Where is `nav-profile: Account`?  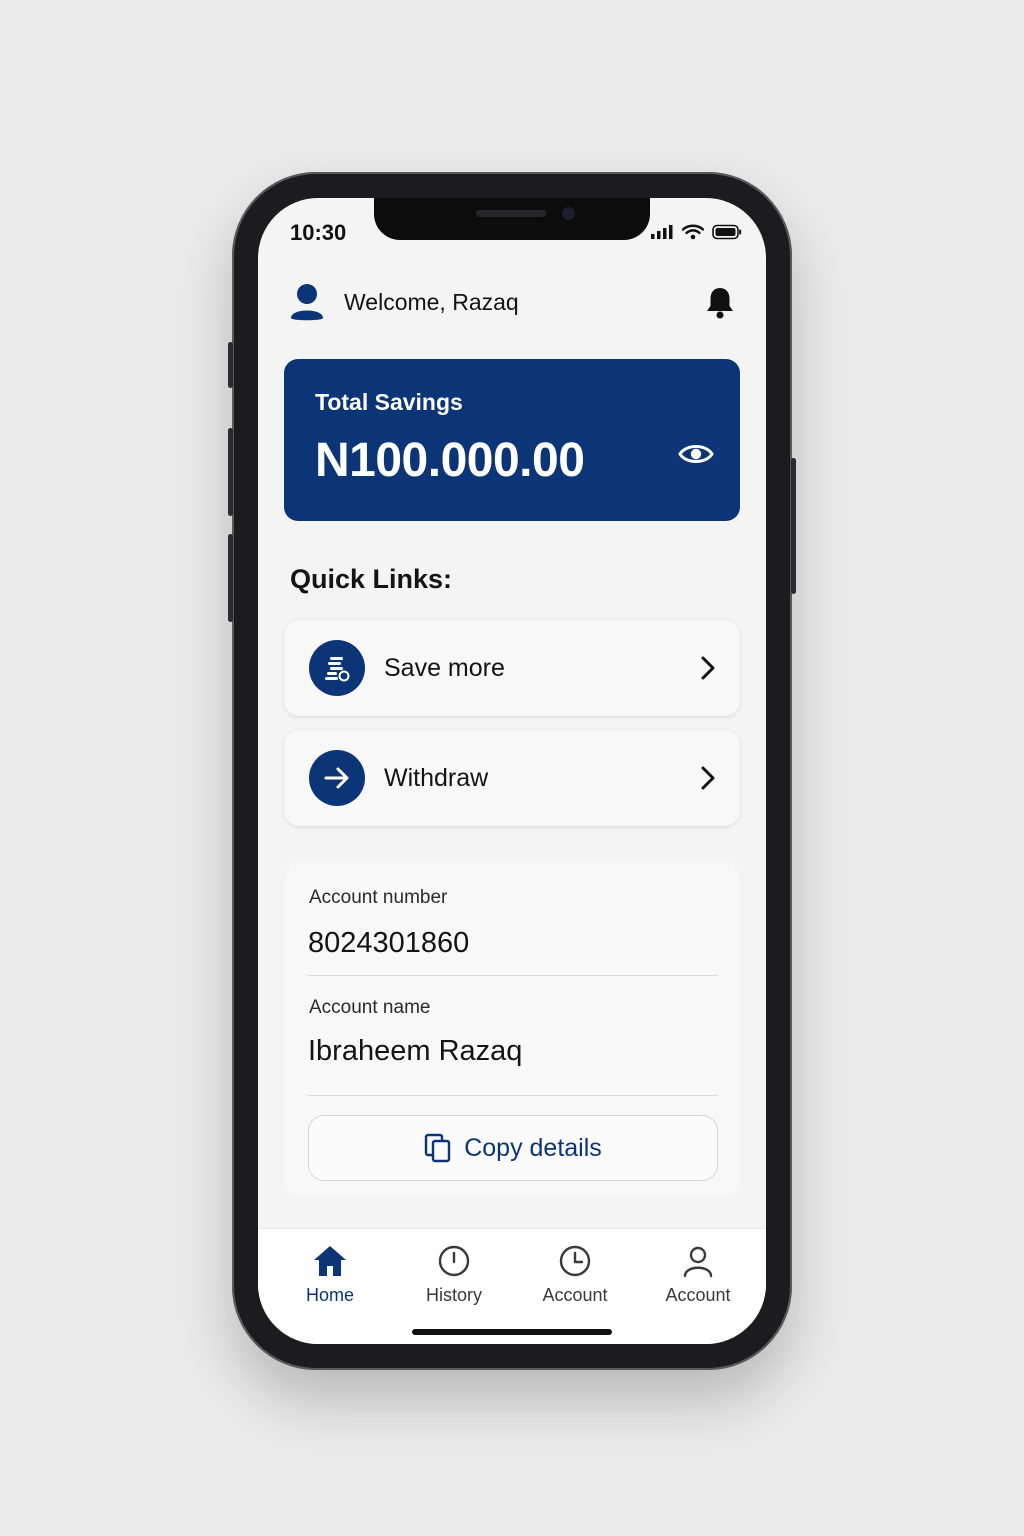 nav-profile: Account is located at coordinates (698, 1273).